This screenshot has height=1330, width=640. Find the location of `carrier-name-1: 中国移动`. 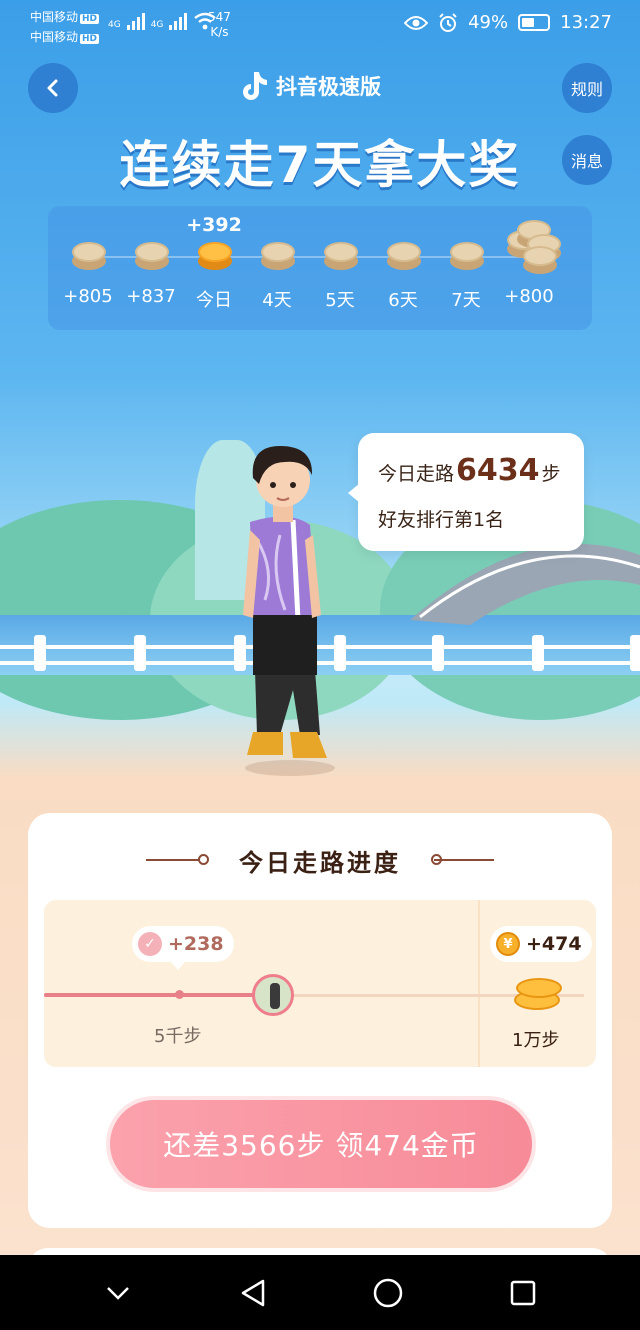

carrier-name-1: 中国移动 is located at coordinates (54, 17).